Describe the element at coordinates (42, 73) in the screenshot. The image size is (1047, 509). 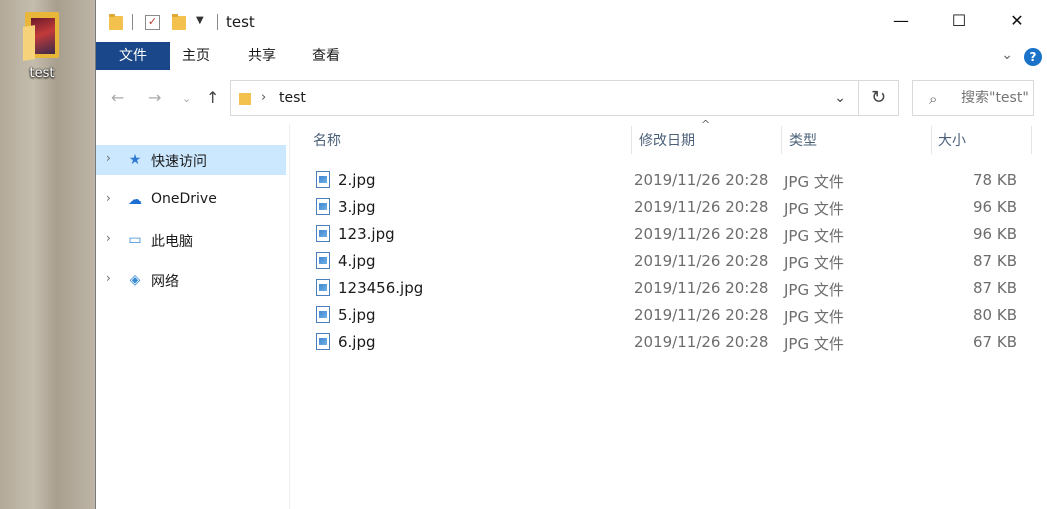
I see `desktop-icon-label: test` at that location.